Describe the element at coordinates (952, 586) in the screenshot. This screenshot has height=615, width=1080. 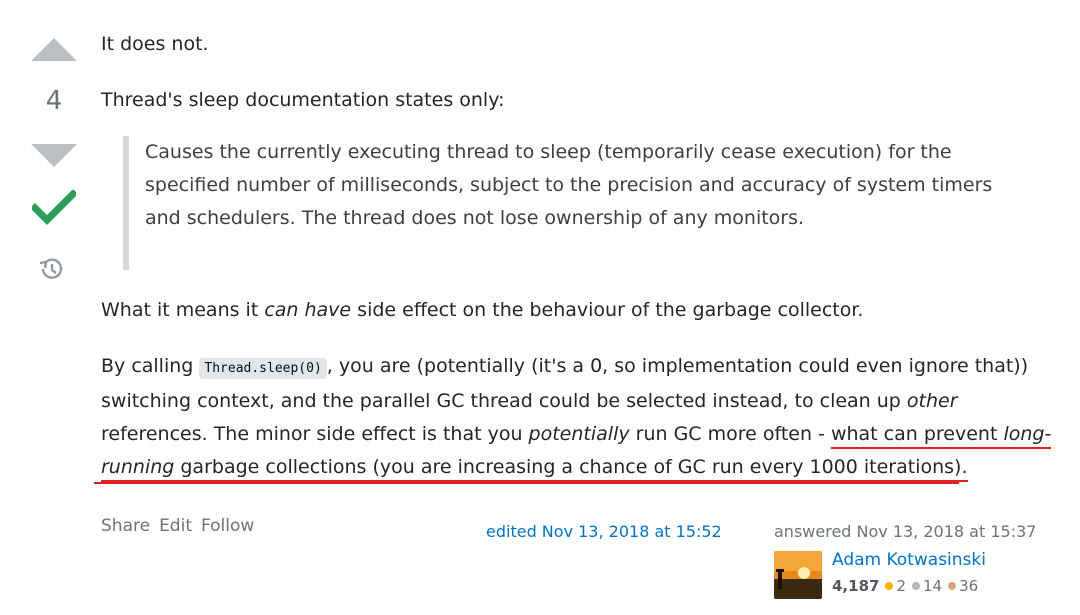
I see `bronze-badge-icon` at that location.